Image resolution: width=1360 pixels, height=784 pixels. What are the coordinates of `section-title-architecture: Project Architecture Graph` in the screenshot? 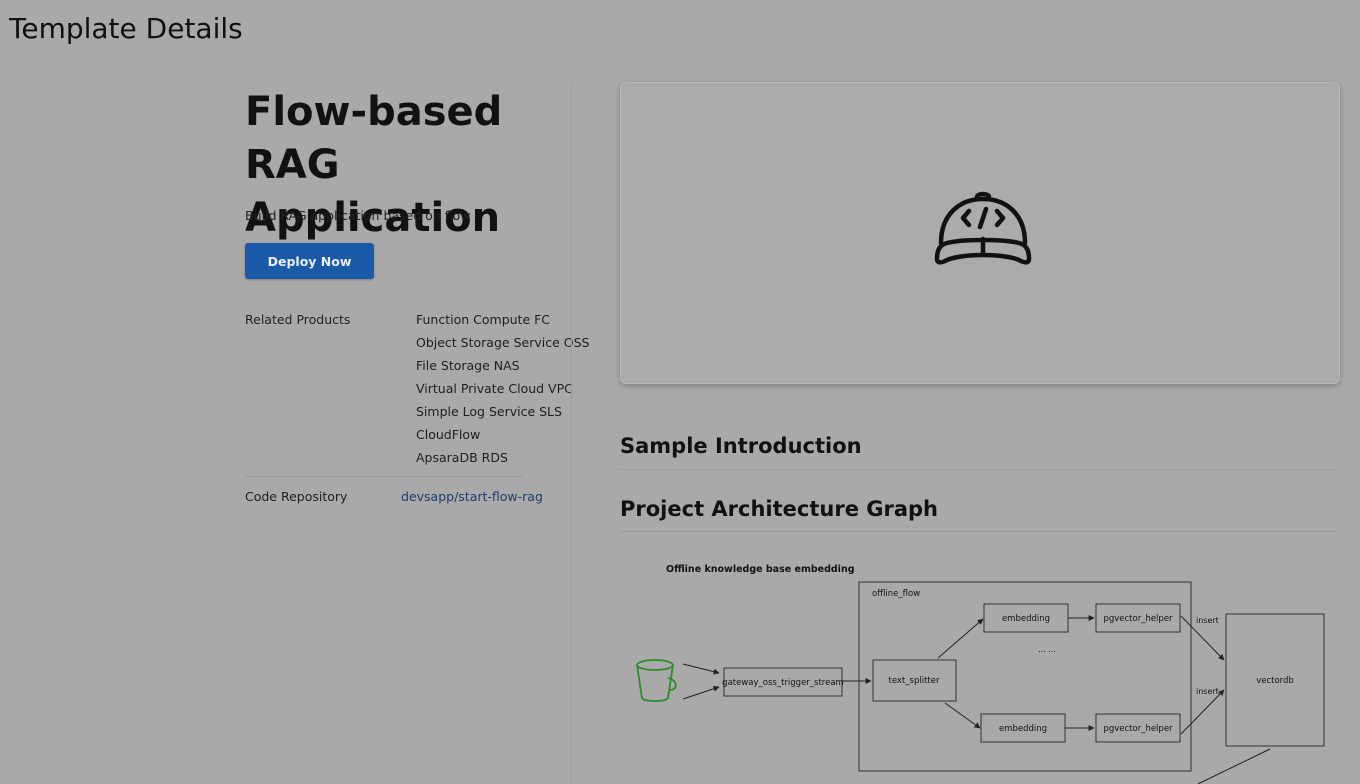 It's located at (779, 509).